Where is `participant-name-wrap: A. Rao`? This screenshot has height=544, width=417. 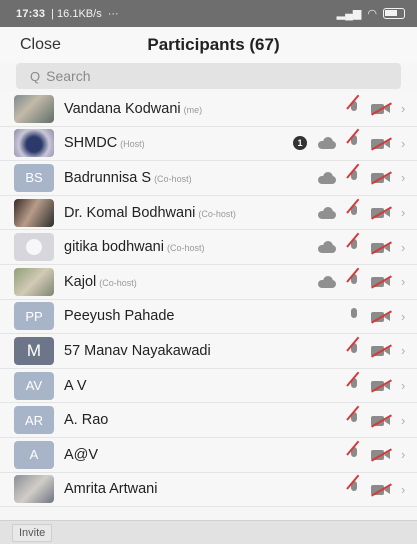
participant-name-wrap: A. Rao is located at coordinates (86, 420).